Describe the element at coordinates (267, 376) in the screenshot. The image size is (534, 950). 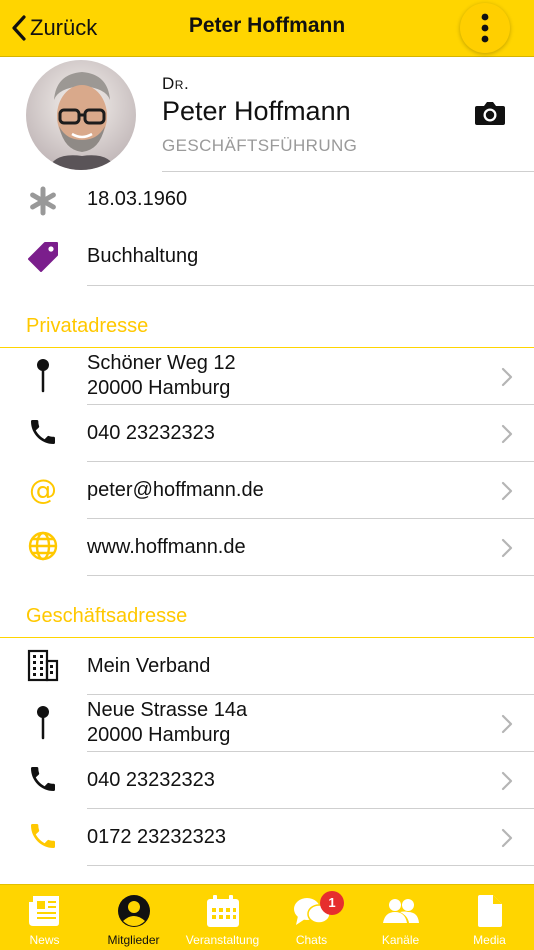
I see `private-address-row: Schöner Weg 12 20000 Hamburg` at that location.